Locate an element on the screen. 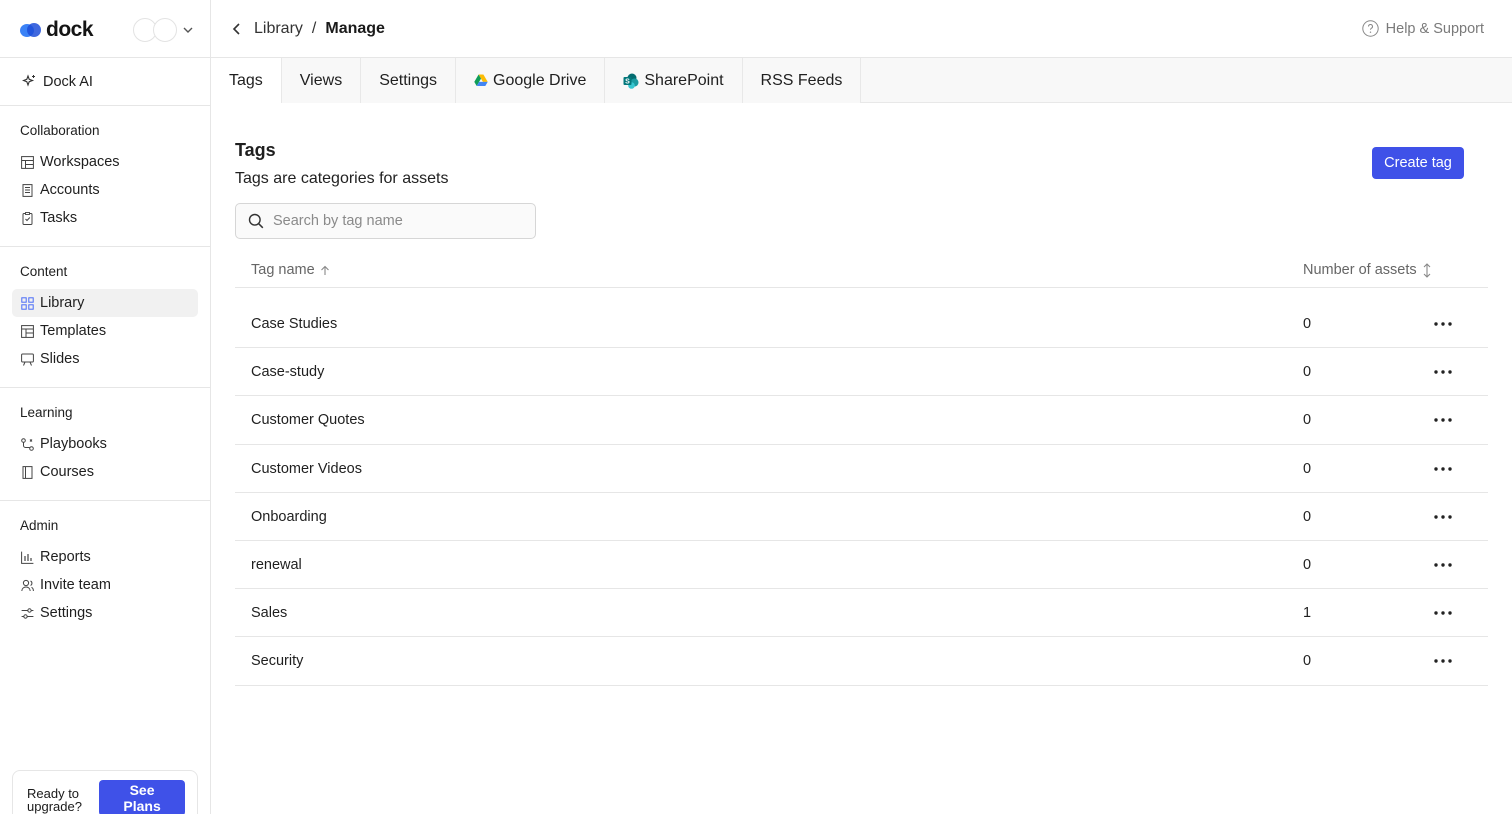  sidebar-item-label: Reports is located at coordinates (65, 557).